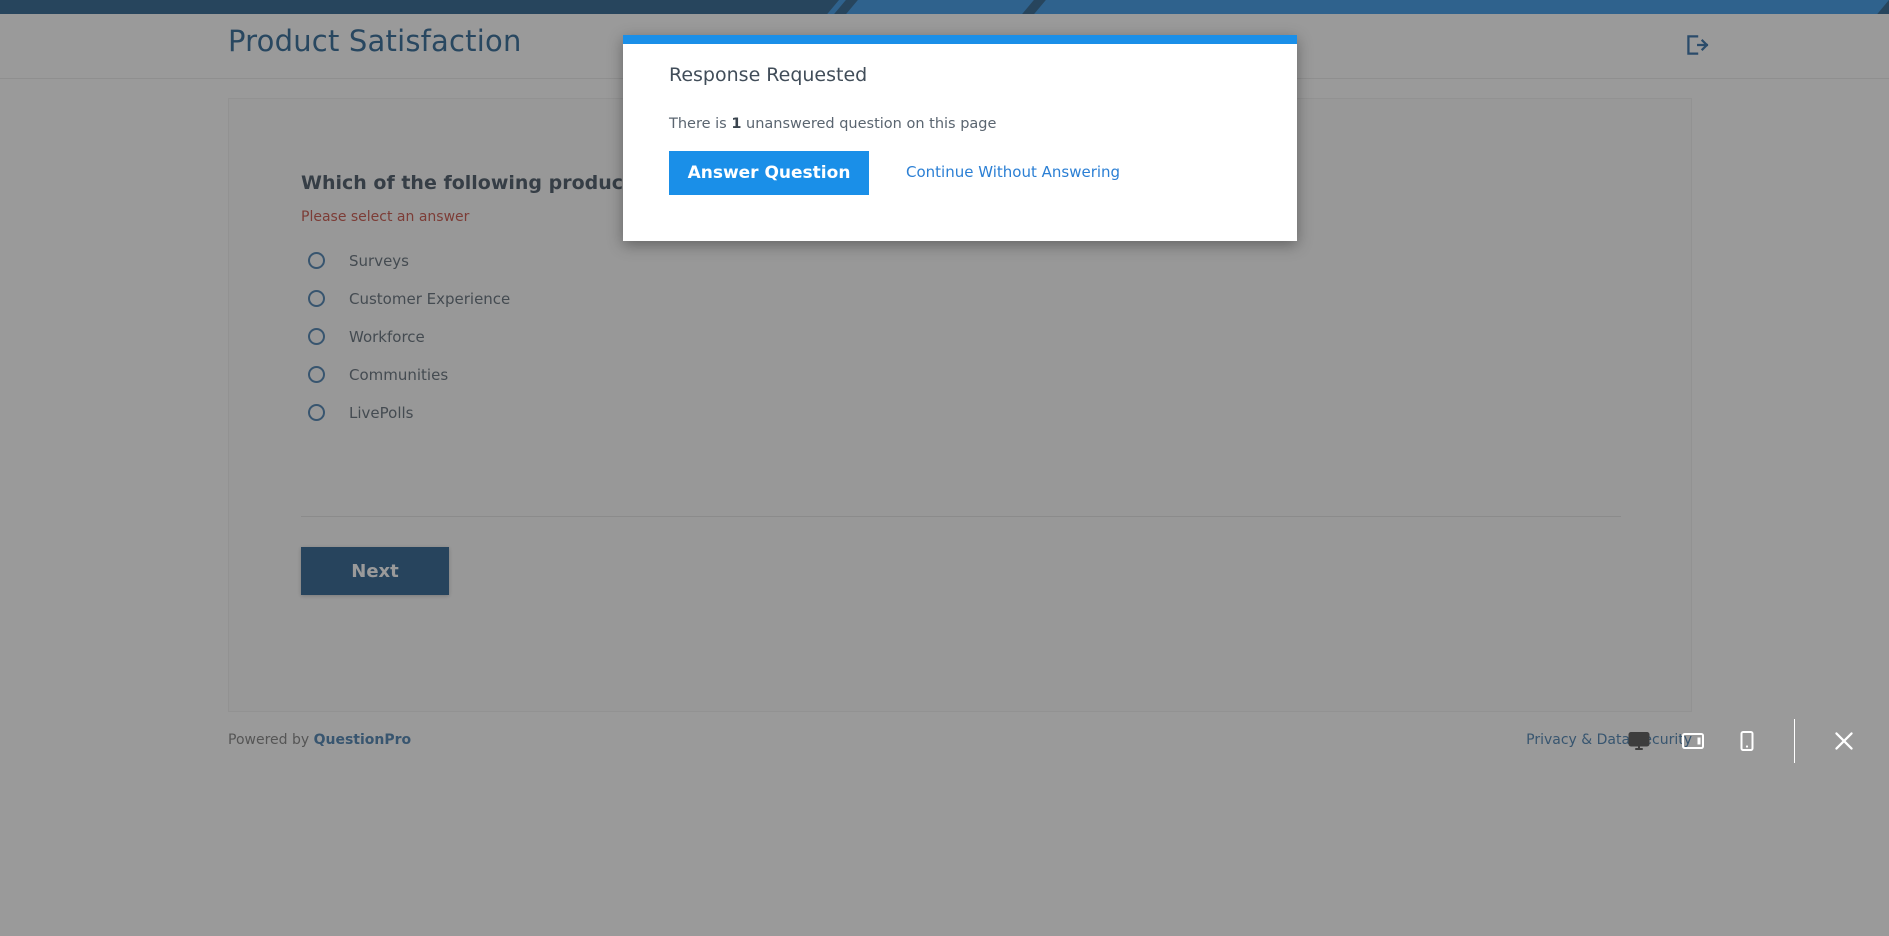 This screenshot has height=936, width=1889. I want to click on unanswered-count: 1, so click(736, 124).